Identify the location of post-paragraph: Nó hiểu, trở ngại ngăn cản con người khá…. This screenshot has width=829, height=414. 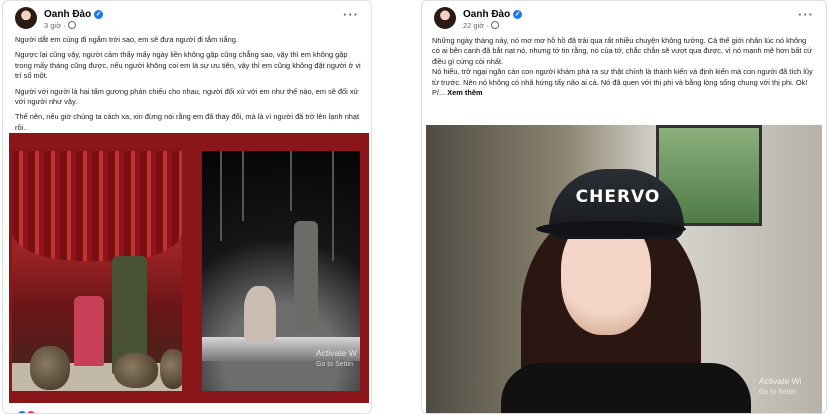
(622, 77).